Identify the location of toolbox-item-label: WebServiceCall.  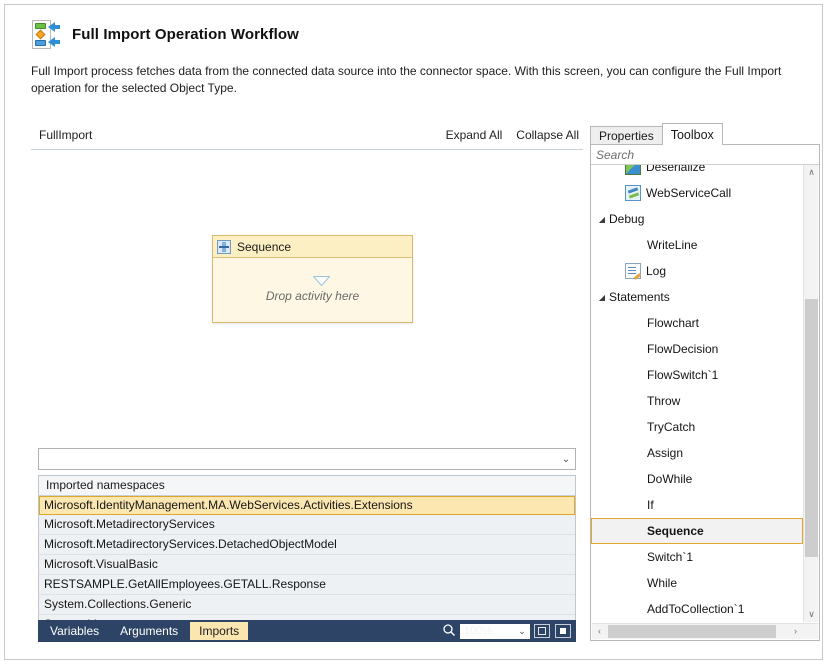
(689, 193).